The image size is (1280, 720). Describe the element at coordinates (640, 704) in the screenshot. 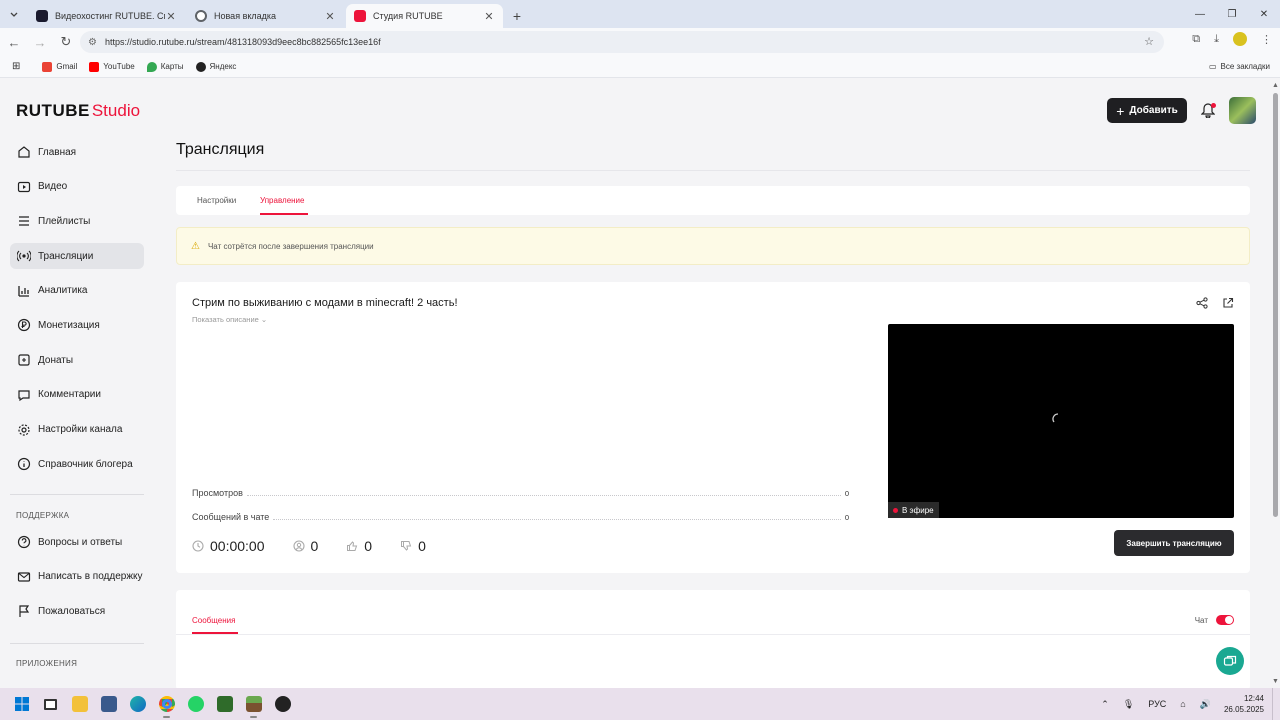

I see `windows-taskbar: ⌃ 🎙 РУС ⌂ 🔊 12:44 26.05.2025` at that location.